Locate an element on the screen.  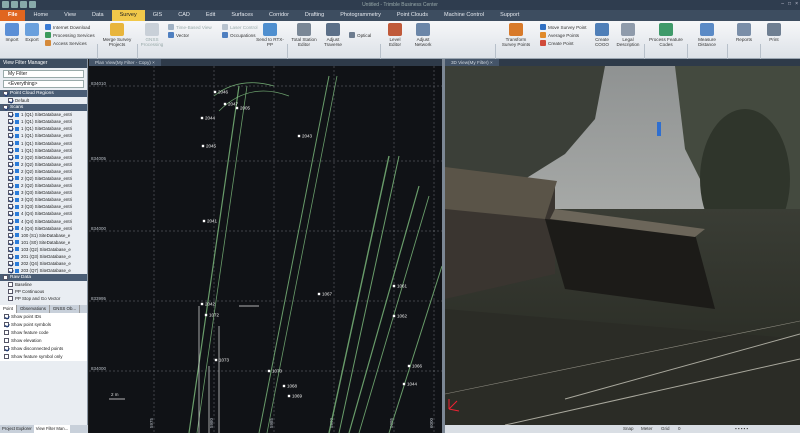
raw-data-item: Baseline is located at coordinates (43, 284).